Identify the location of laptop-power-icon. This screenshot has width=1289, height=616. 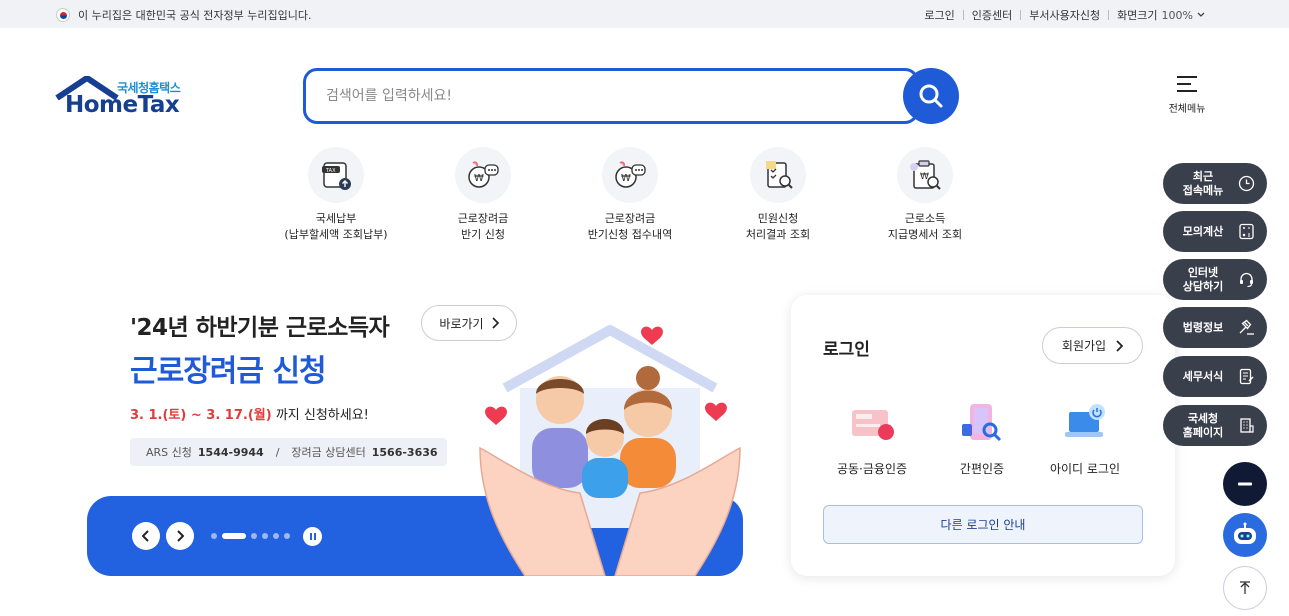
(1085, 424).